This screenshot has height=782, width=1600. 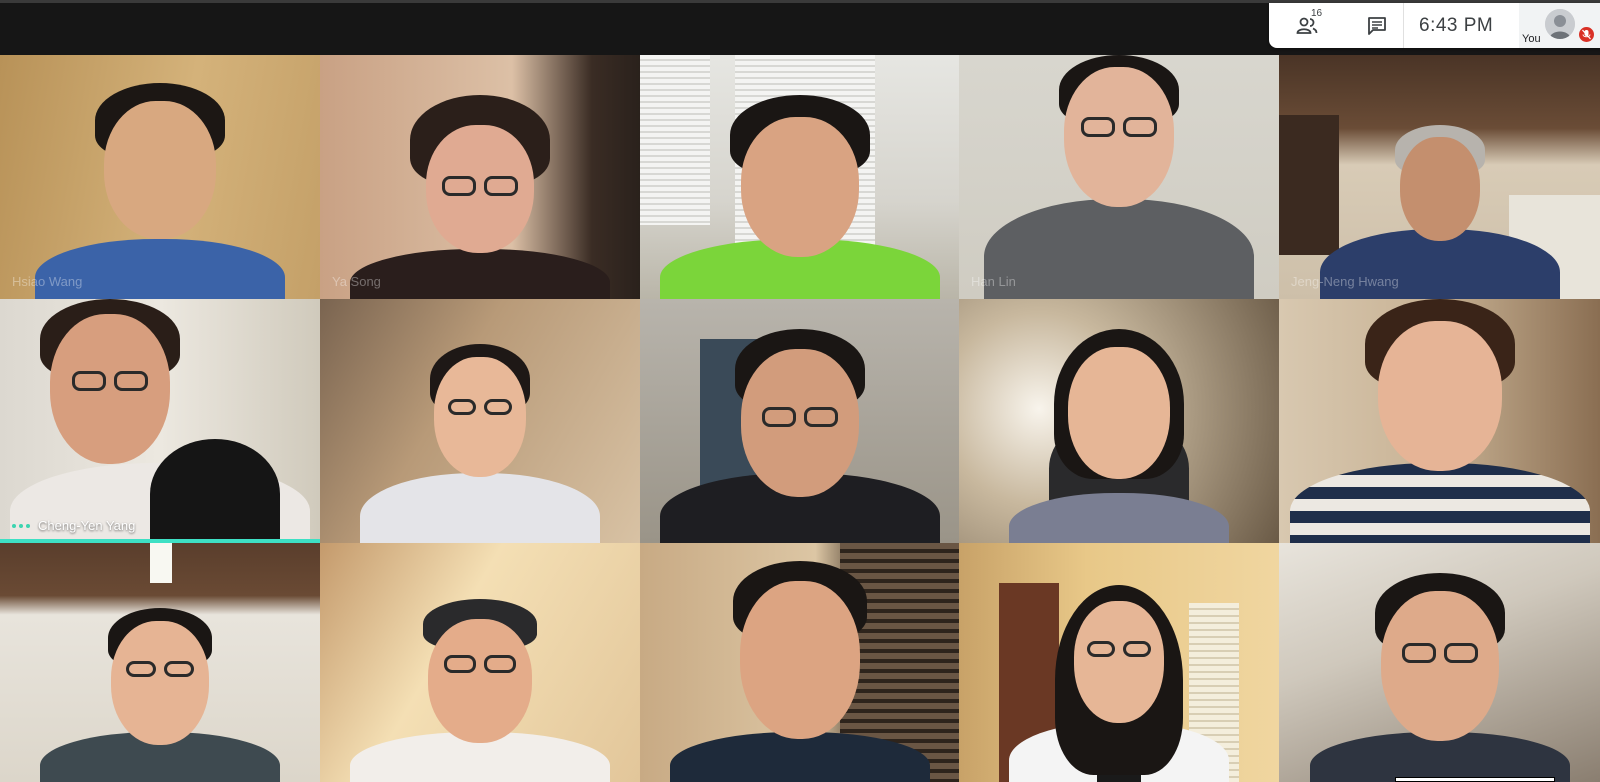 I want to click on meeting-info-panel: 16 6:43 PM You, so click(x=1434, y=25).